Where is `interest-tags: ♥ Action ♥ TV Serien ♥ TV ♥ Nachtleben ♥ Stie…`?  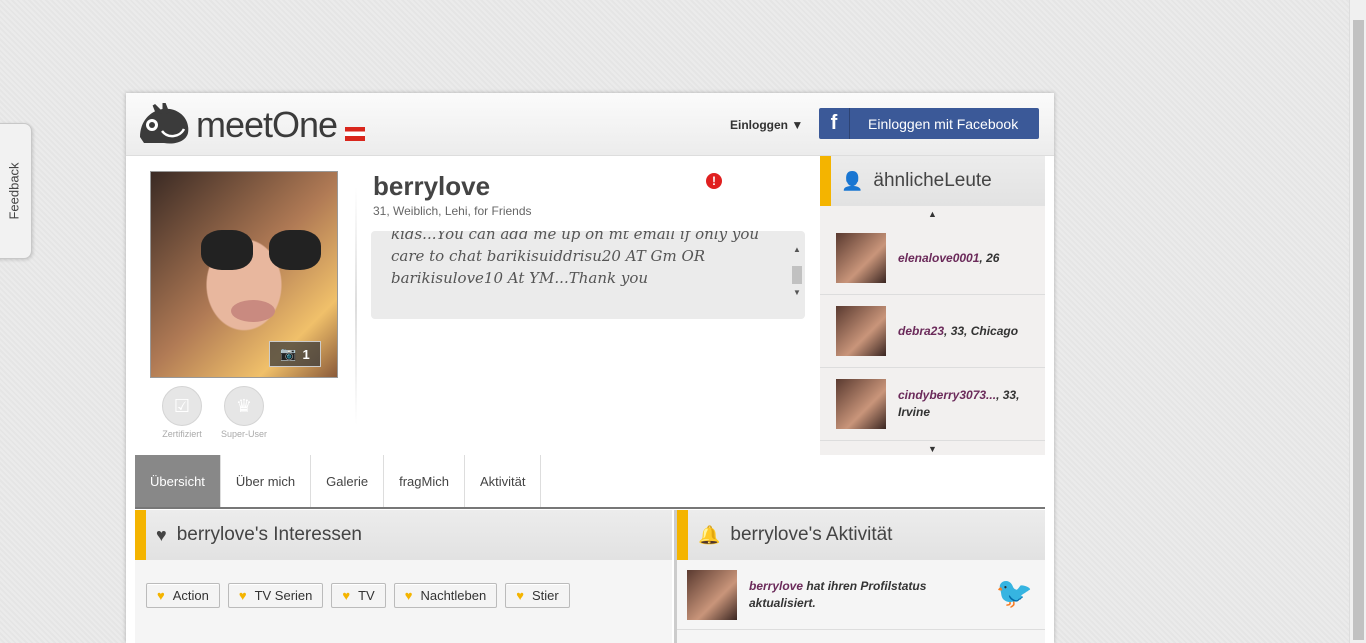
interest-tags: ♥ Action ♥ TV Serien ♥ TV ♥ Nachtleben ♥ Stie… is located at coordinates (403, 584).